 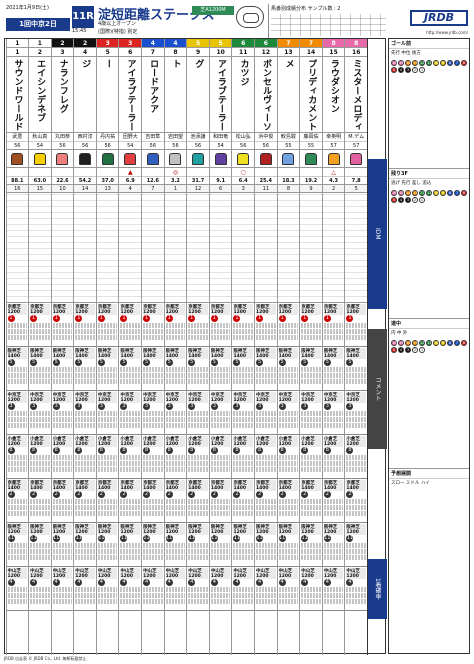 I want to click on position-dot: 14, so click(x=408, y=193).